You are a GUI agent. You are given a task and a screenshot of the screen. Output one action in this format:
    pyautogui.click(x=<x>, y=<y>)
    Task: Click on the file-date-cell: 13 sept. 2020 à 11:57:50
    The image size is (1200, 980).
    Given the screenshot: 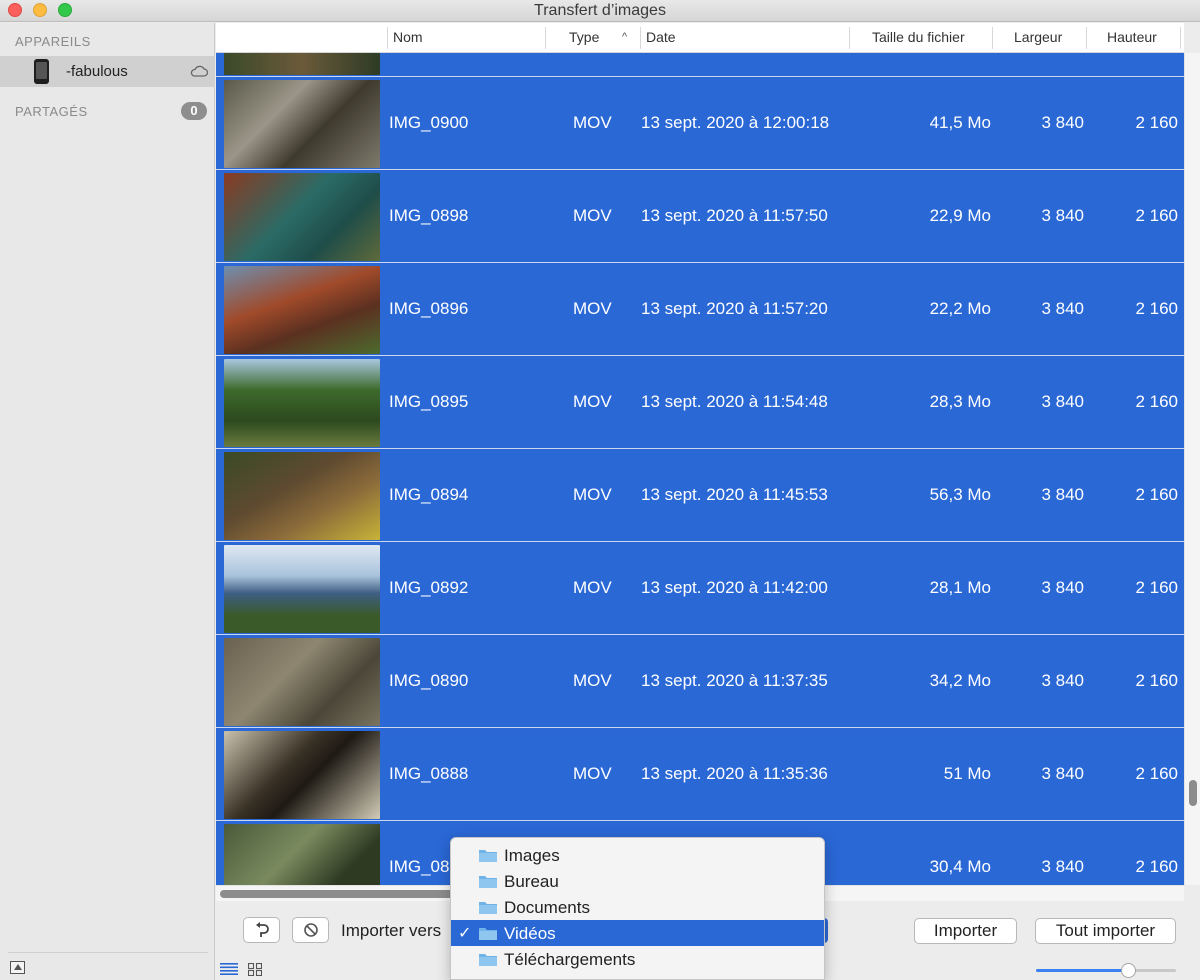 What is the action you would take?
    pyautogui.click(x=734, y=215)
    